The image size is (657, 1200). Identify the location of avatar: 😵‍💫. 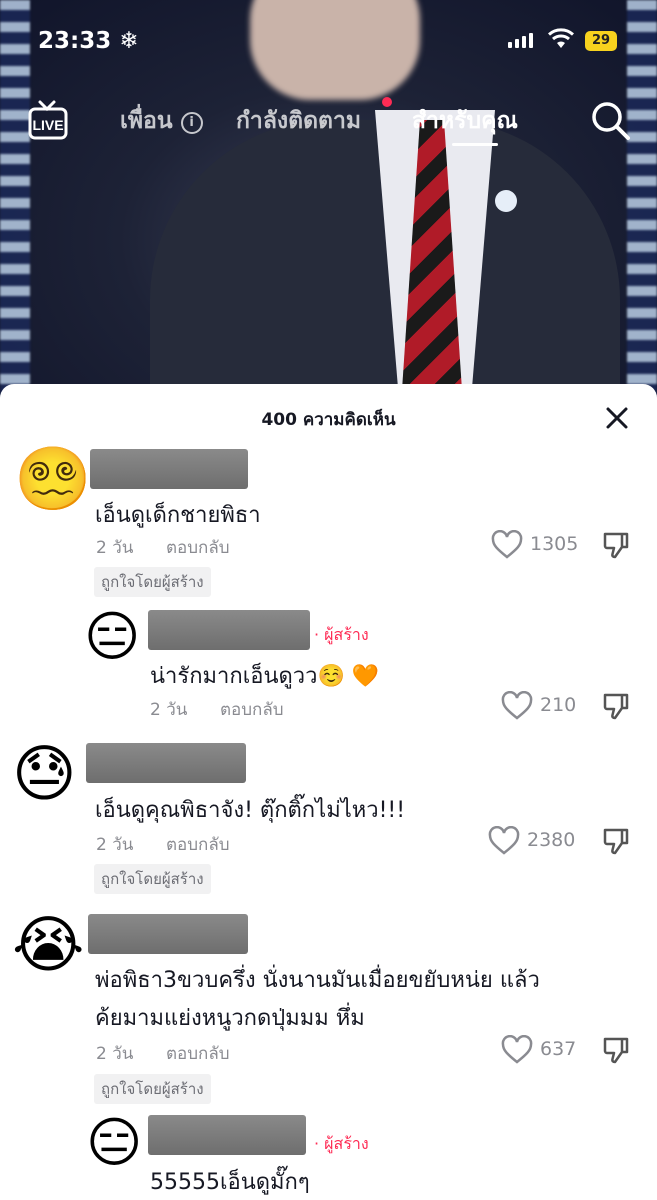
(52, 479).